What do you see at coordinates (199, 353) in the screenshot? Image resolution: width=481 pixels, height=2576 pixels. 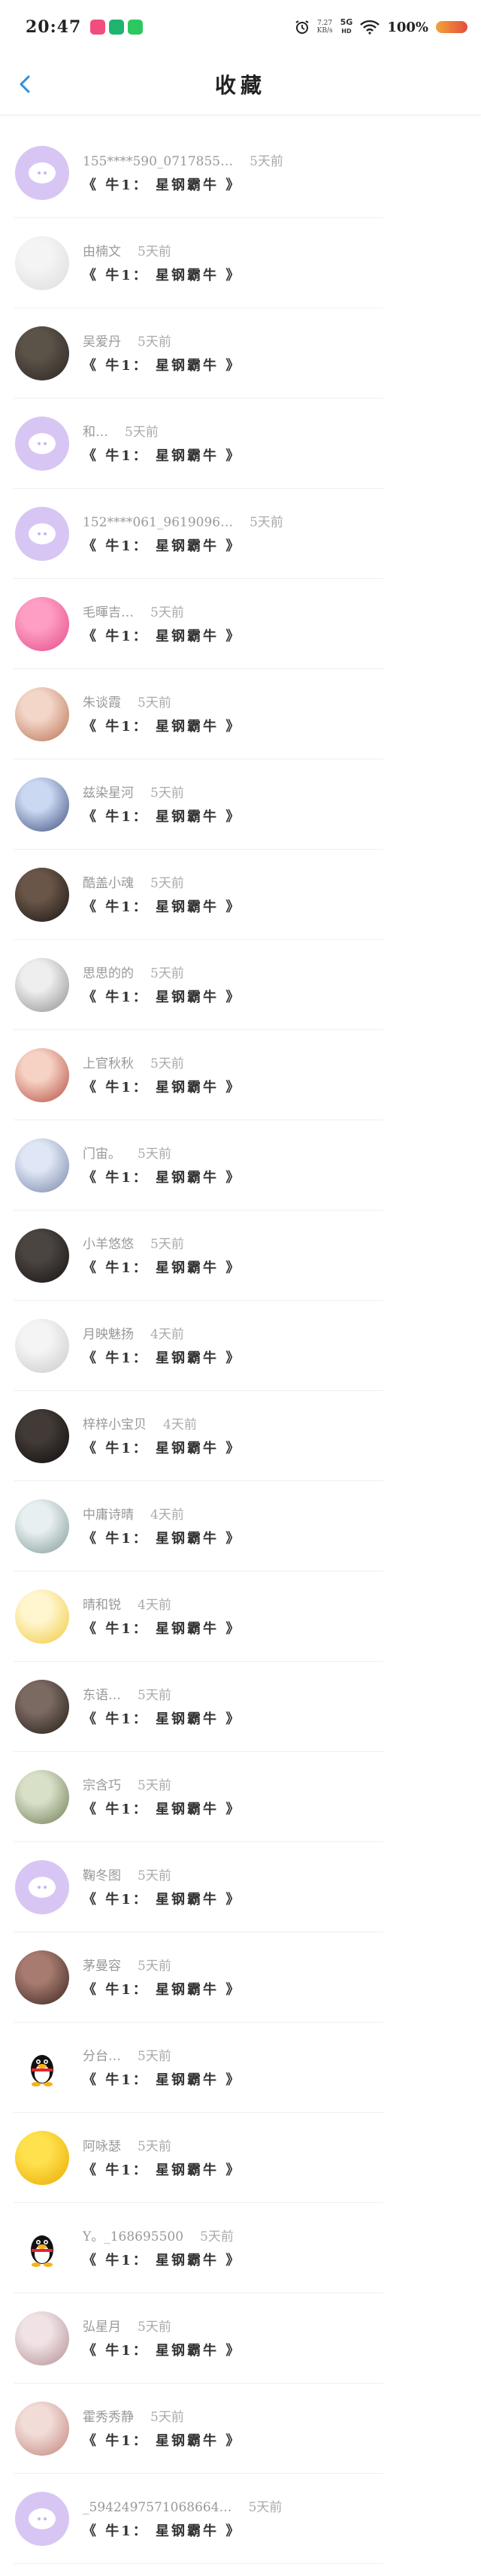 I see `list-item: 吴爱丹 5天前《 牛1： 星钢霸牛 》` at bounding box center [199, 353].